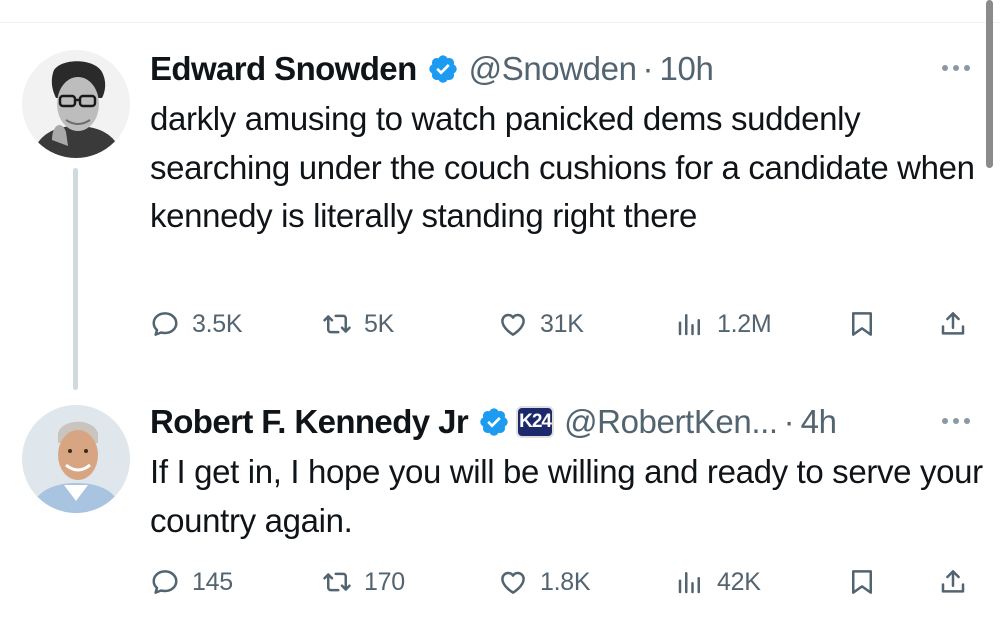 This screenshot has width=1000, height=627. I want to click on retweet-button: 170, so click(363, 582).